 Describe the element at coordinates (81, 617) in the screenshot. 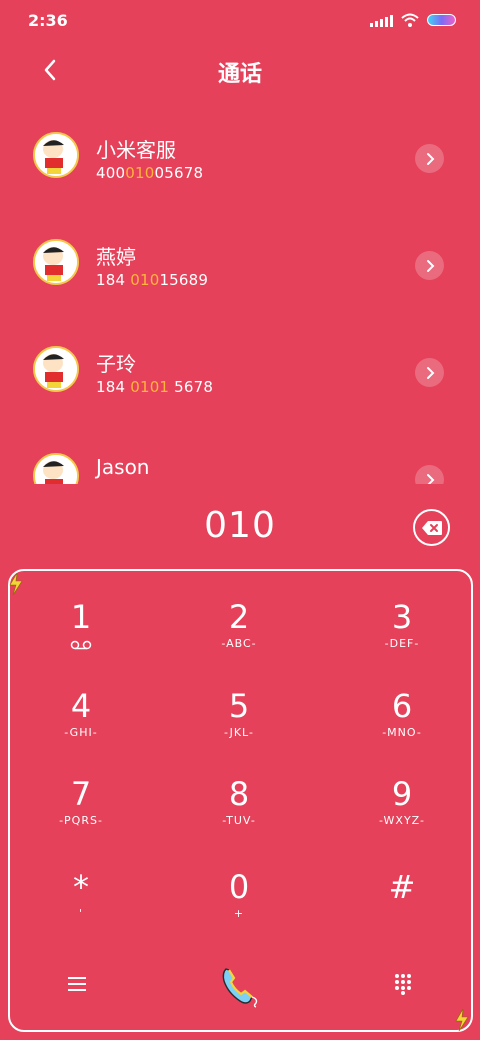

I see `key-digit: 1` at that location.